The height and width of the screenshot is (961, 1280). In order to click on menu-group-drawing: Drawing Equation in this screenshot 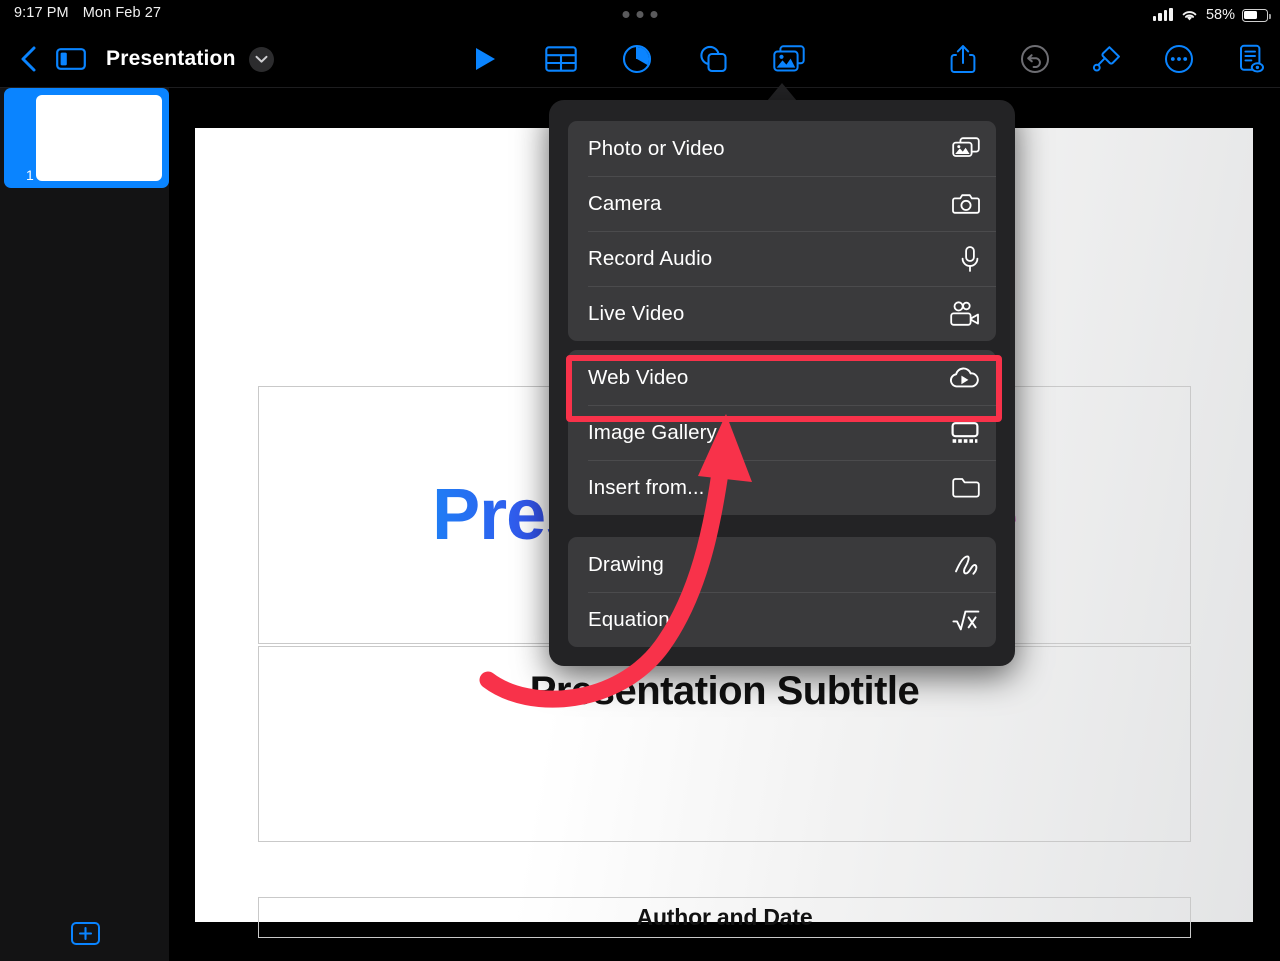, I will do `click(782, 592)`.